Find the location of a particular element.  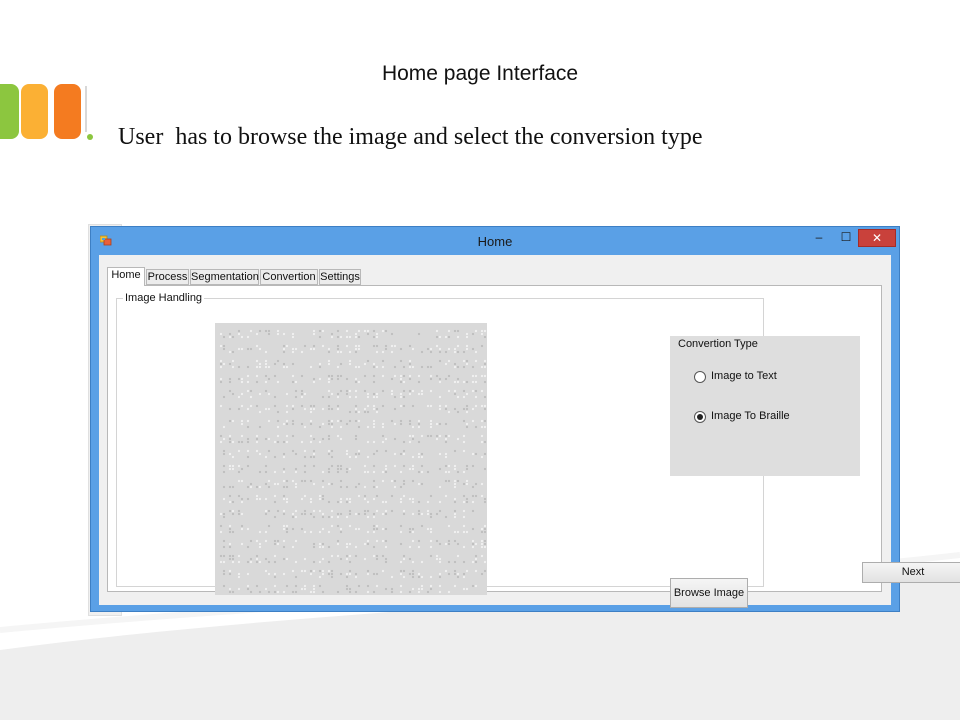

slide-title: Home page Interface is located at coordinates (480, 73).